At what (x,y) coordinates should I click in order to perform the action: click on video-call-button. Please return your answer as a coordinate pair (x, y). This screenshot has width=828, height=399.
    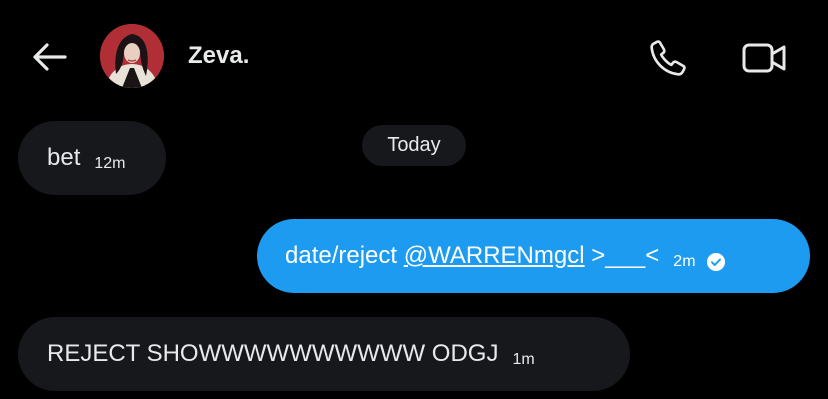
    Looking at the image, I should click on (765, 58).